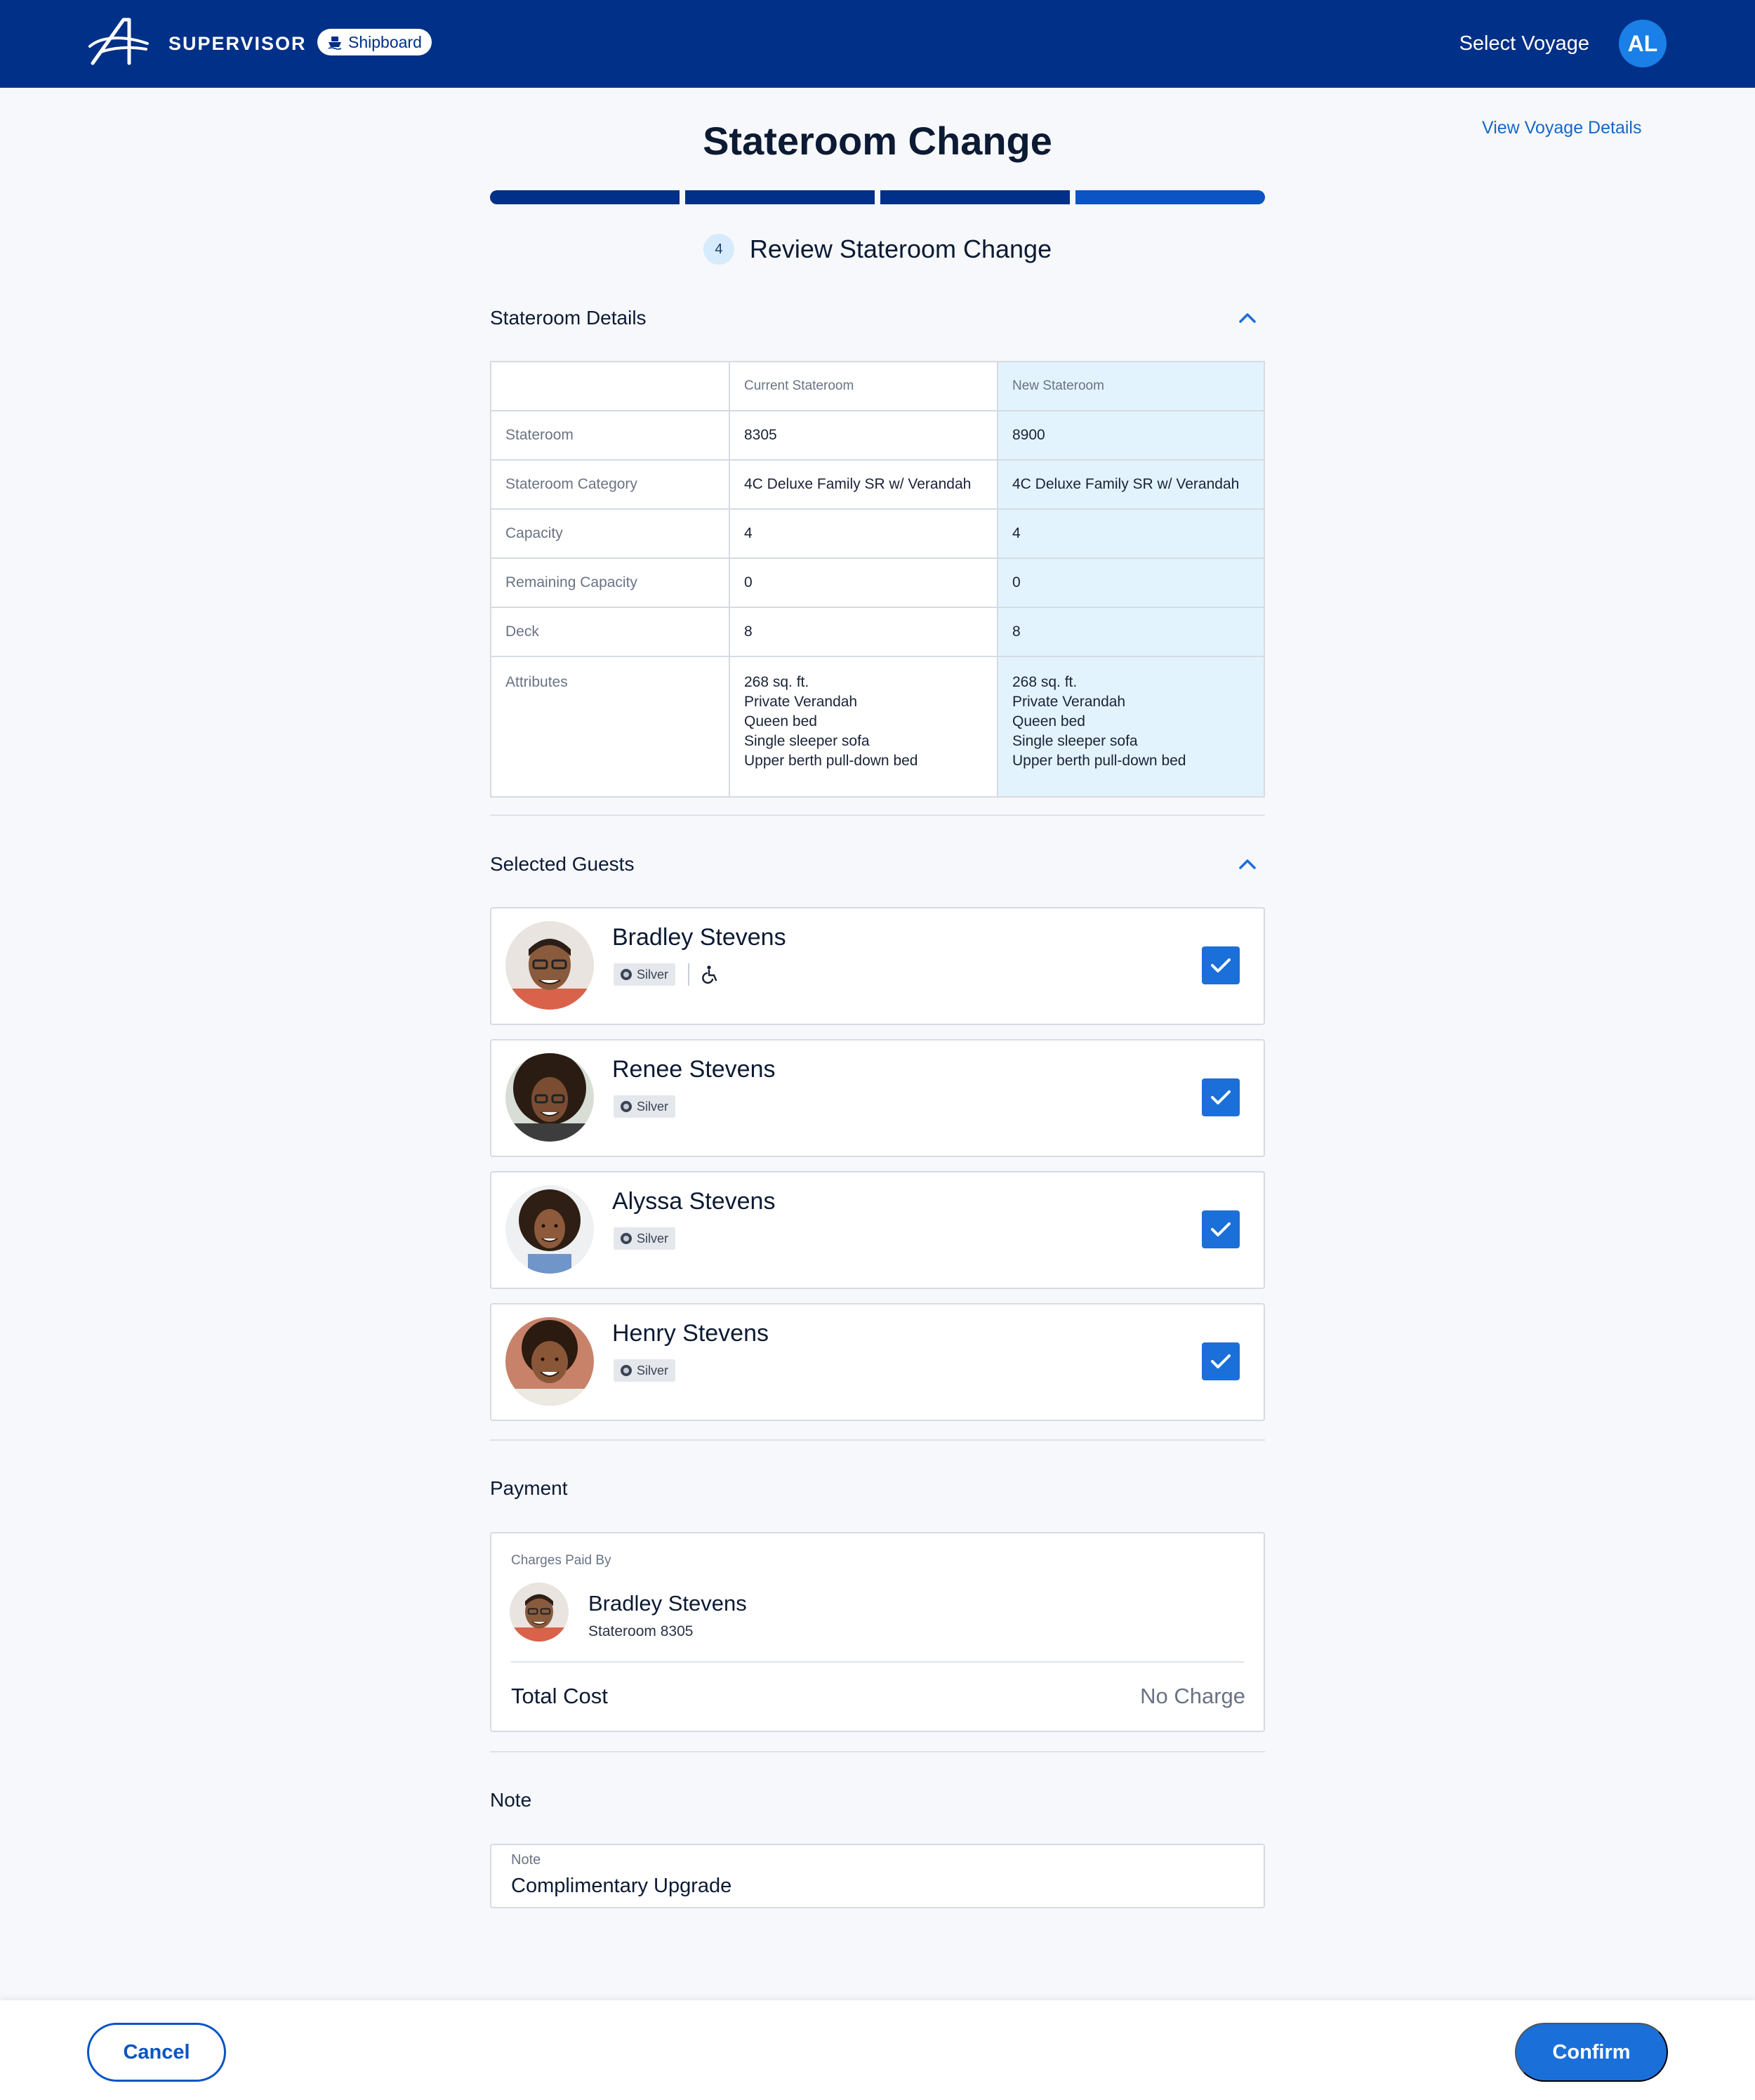 The height and width of the screenshot is (2100, 1755). I want to click on note-input: Note Complimentary Upgrade, so click(877, 1876).